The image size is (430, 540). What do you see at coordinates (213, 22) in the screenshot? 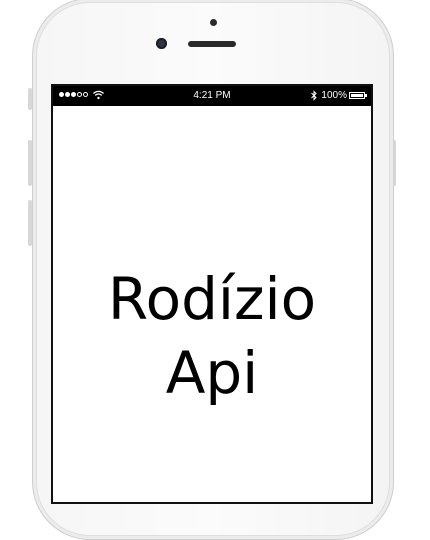
I see `proximity-sensor` at bounding box center [213, 22].